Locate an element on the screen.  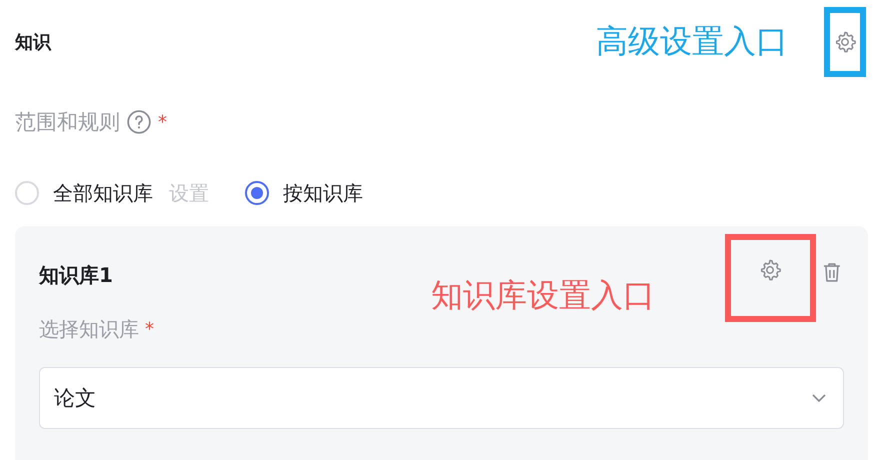
field-label: 选择知识库 is located at coordinates (89, 329).